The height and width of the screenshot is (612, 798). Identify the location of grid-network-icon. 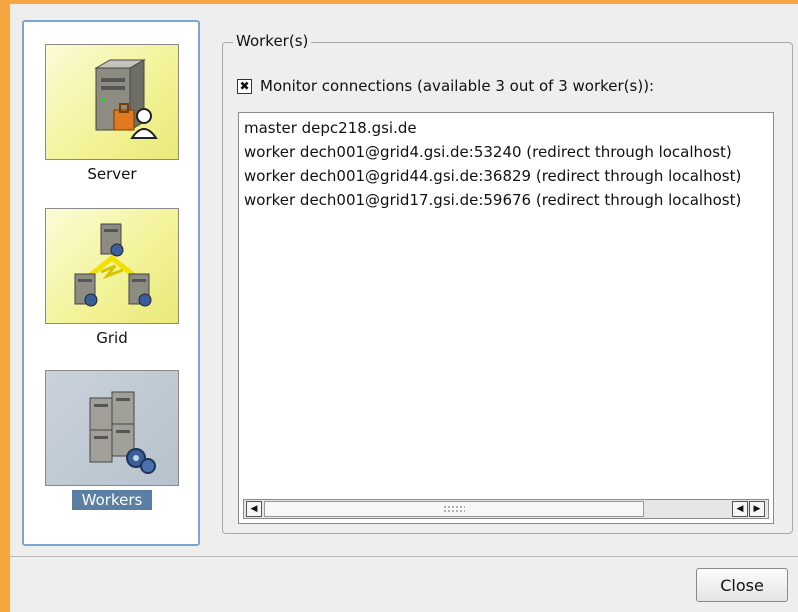
(113, 265).